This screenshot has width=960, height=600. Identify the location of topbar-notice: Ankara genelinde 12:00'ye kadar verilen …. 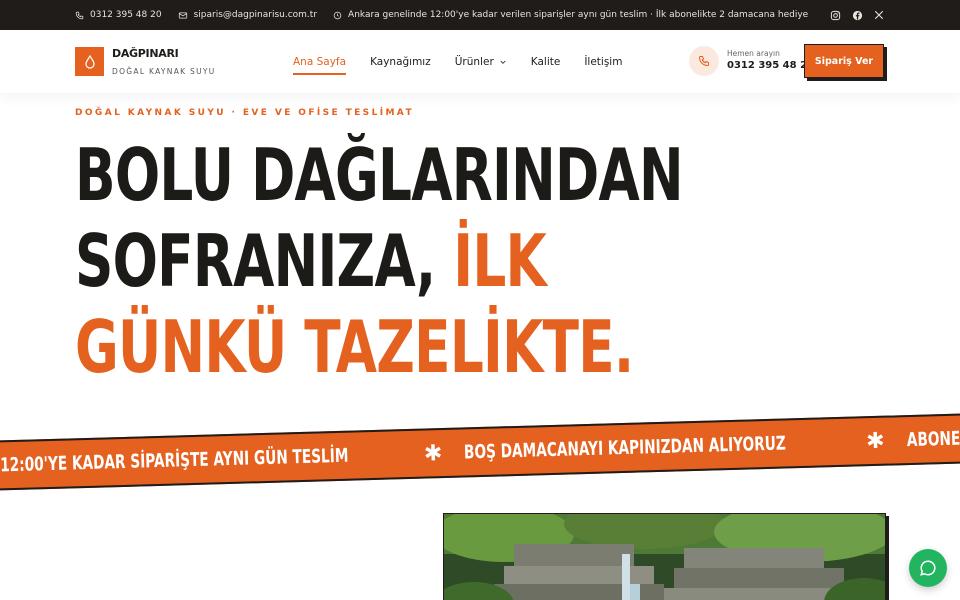
(570, 15).